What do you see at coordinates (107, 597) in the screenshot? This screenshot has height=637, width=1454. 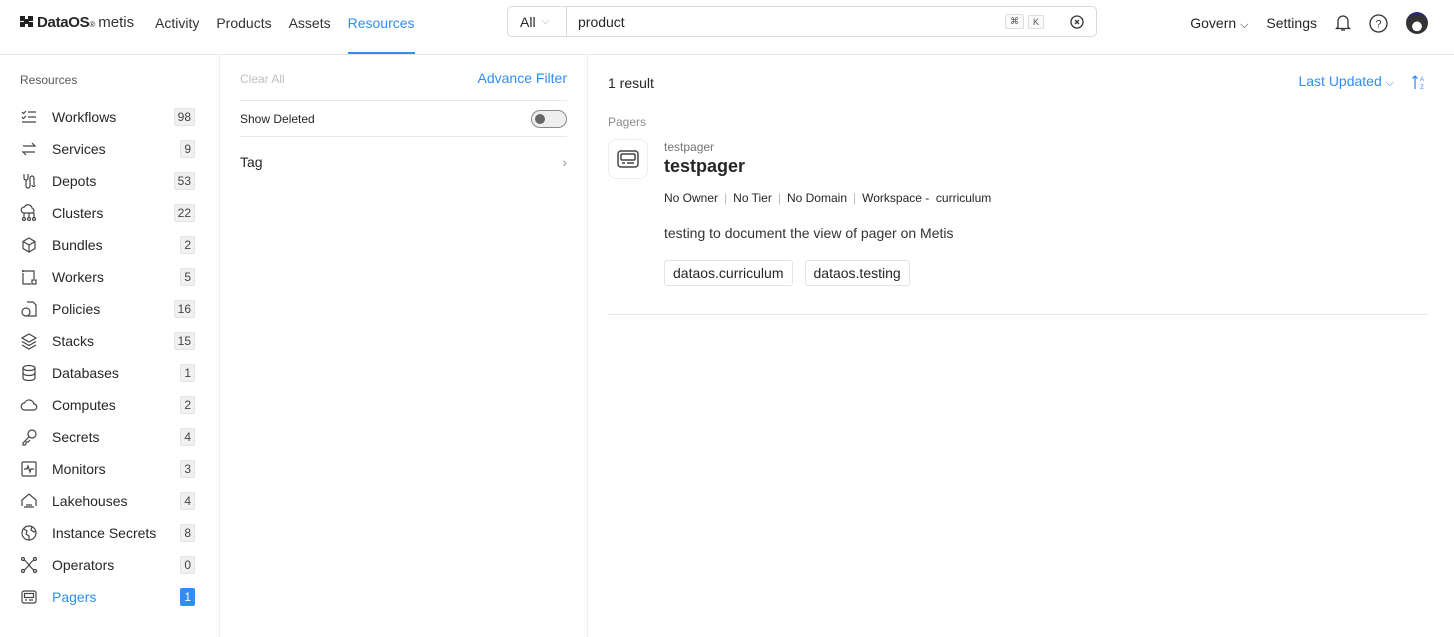 I see `sidebar-item-pagers: Pagers 1` at bounding box center [107, 597].